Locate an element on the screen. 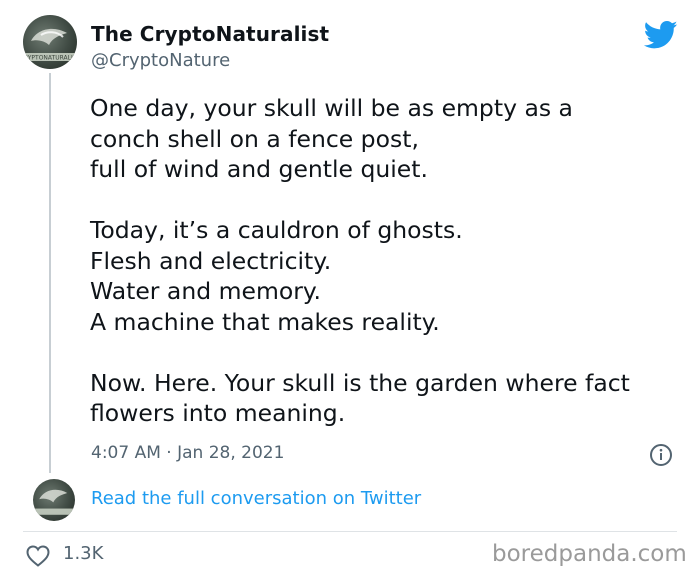 This screenshot has height=583, width=700. divider is located at coordinates (350, 531).